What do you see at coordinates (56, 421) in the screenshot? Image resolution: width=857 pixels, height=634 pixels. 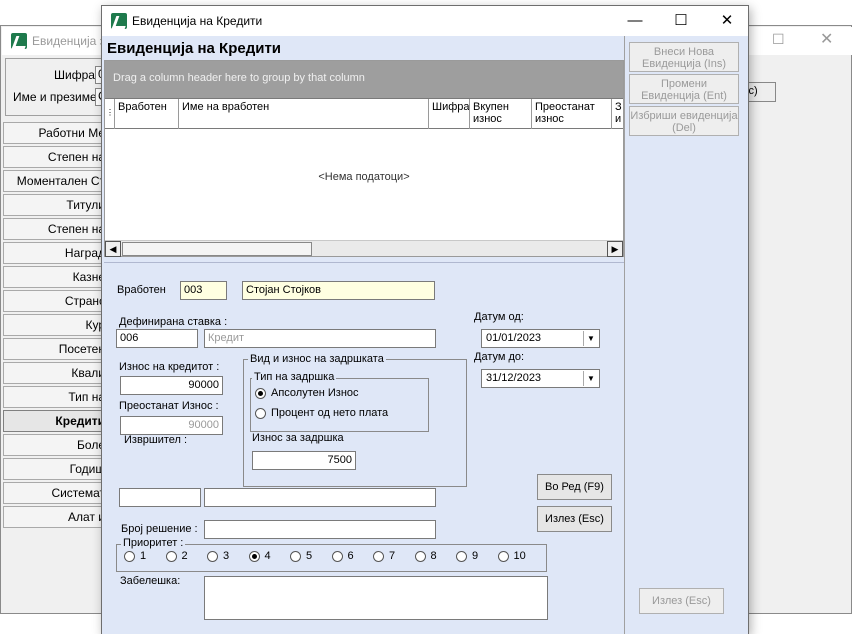 I see `menu-item: Кредити` at bounding box center [56, 421].